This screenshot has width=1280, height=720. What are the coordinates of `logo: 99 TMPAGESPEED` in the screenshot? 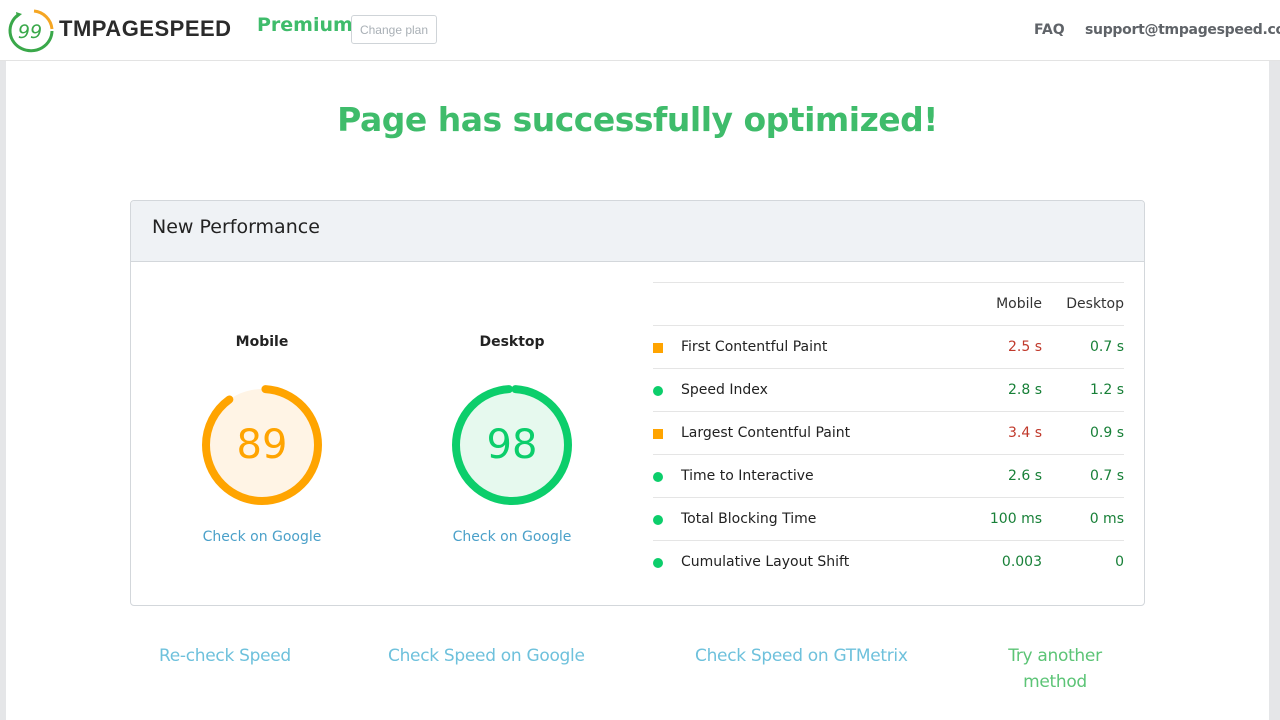 It's located at (118, 30).